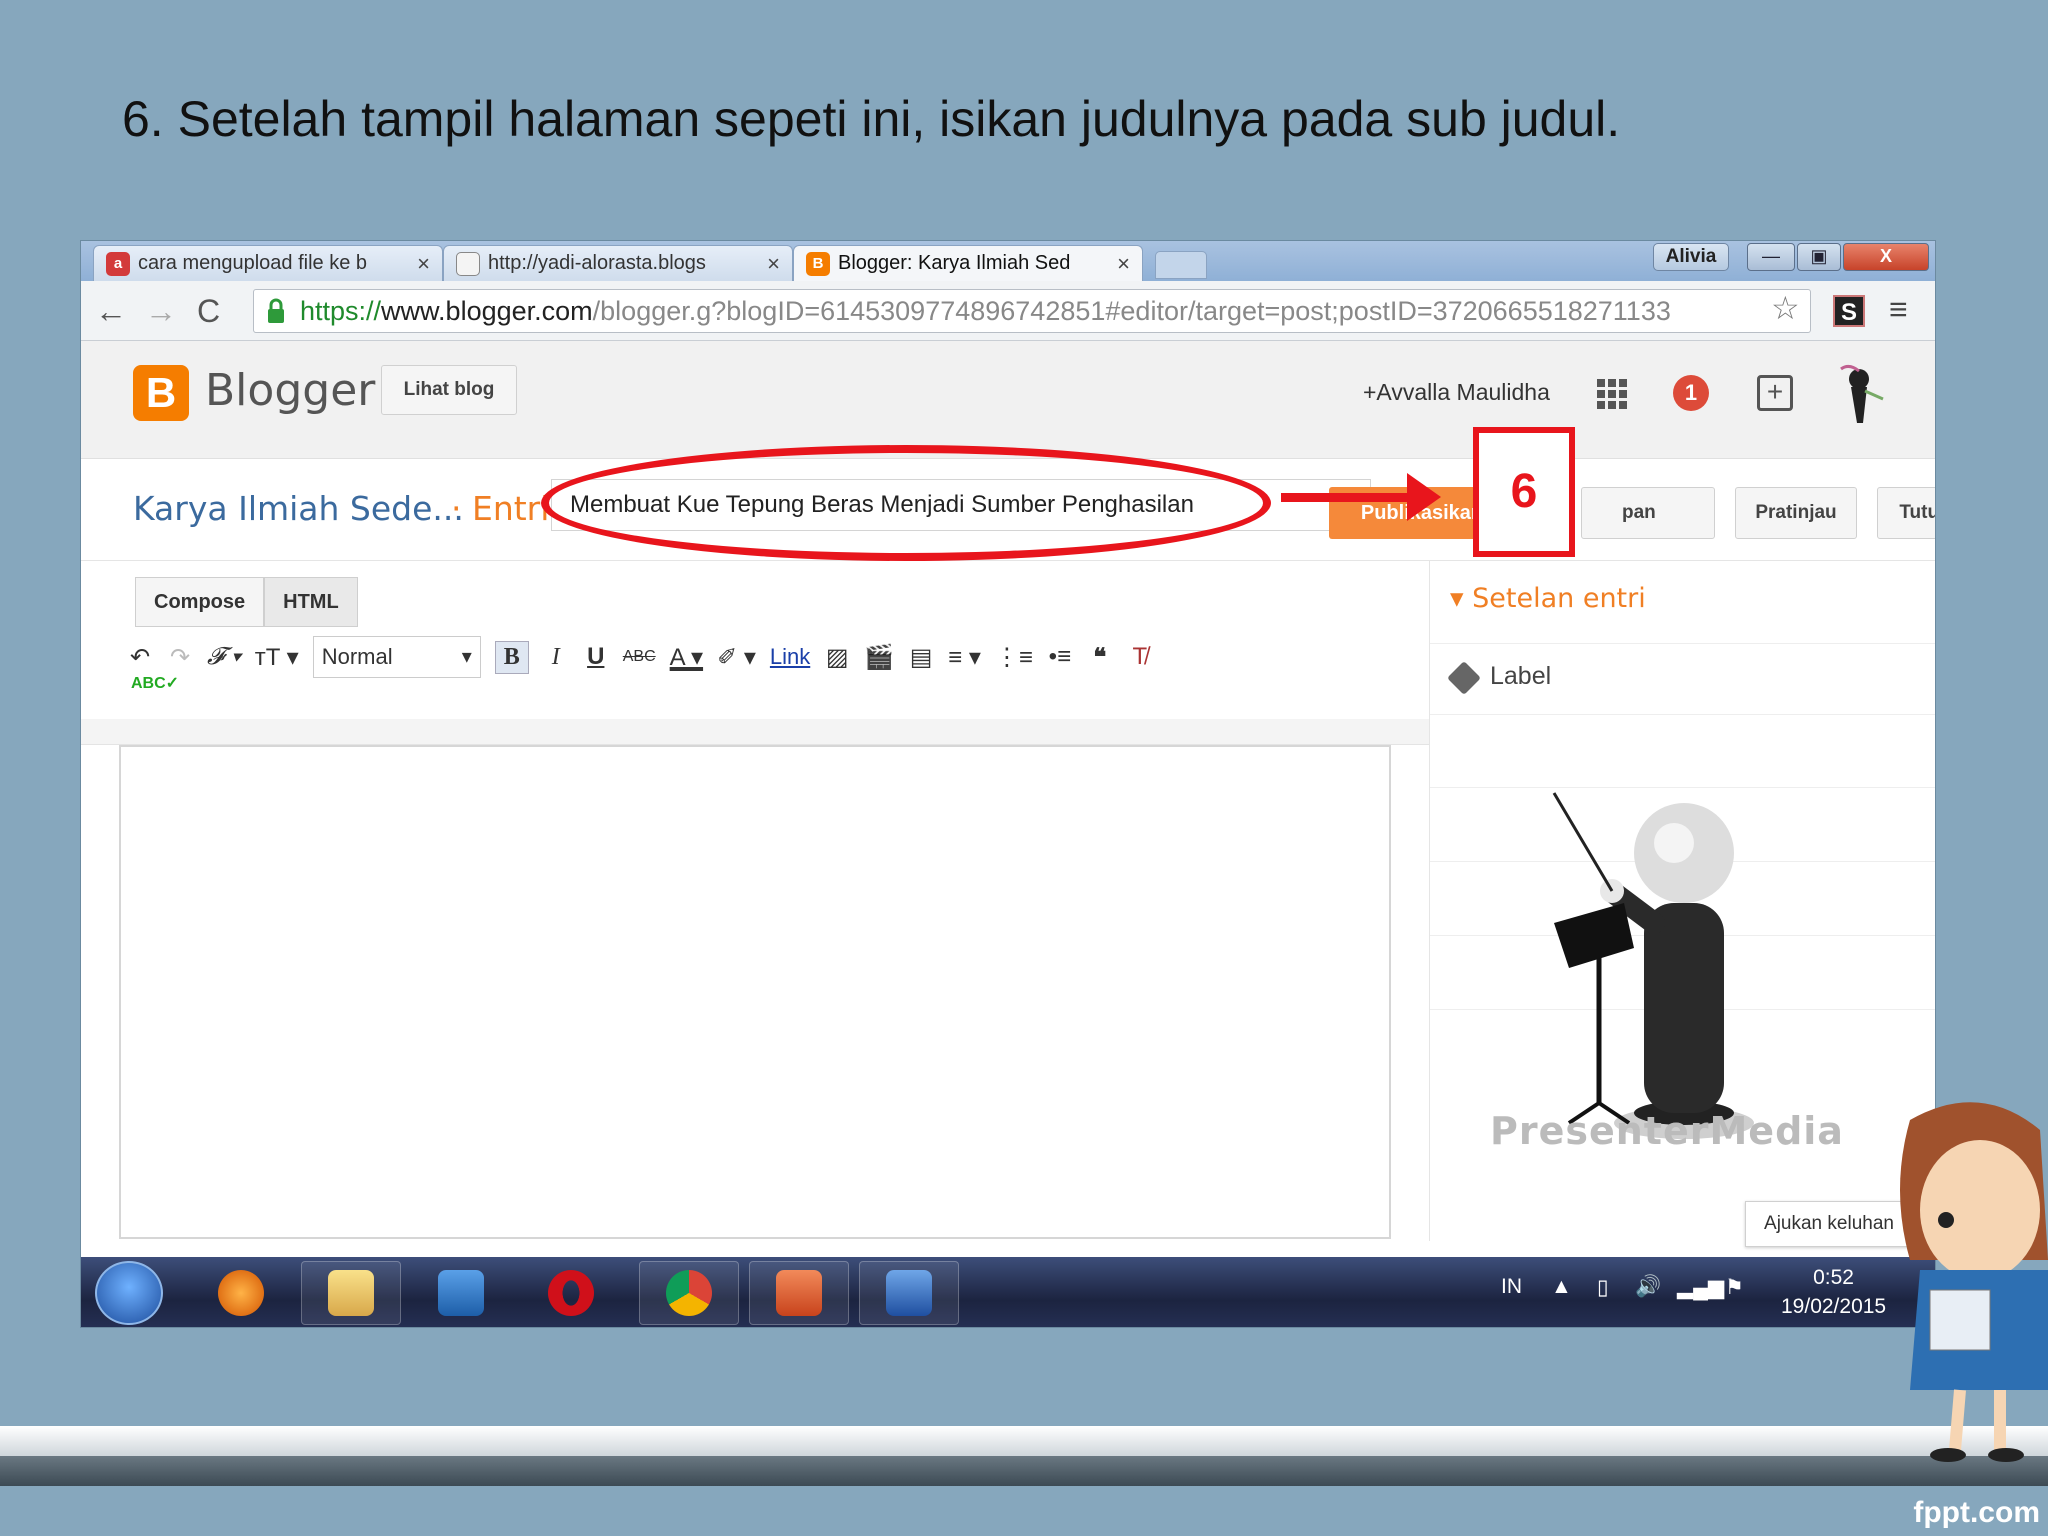 The height and width of the screenshot is (1536, 2048). I want to click on remove-formatting-icon: T̸, so click(1140, 657).